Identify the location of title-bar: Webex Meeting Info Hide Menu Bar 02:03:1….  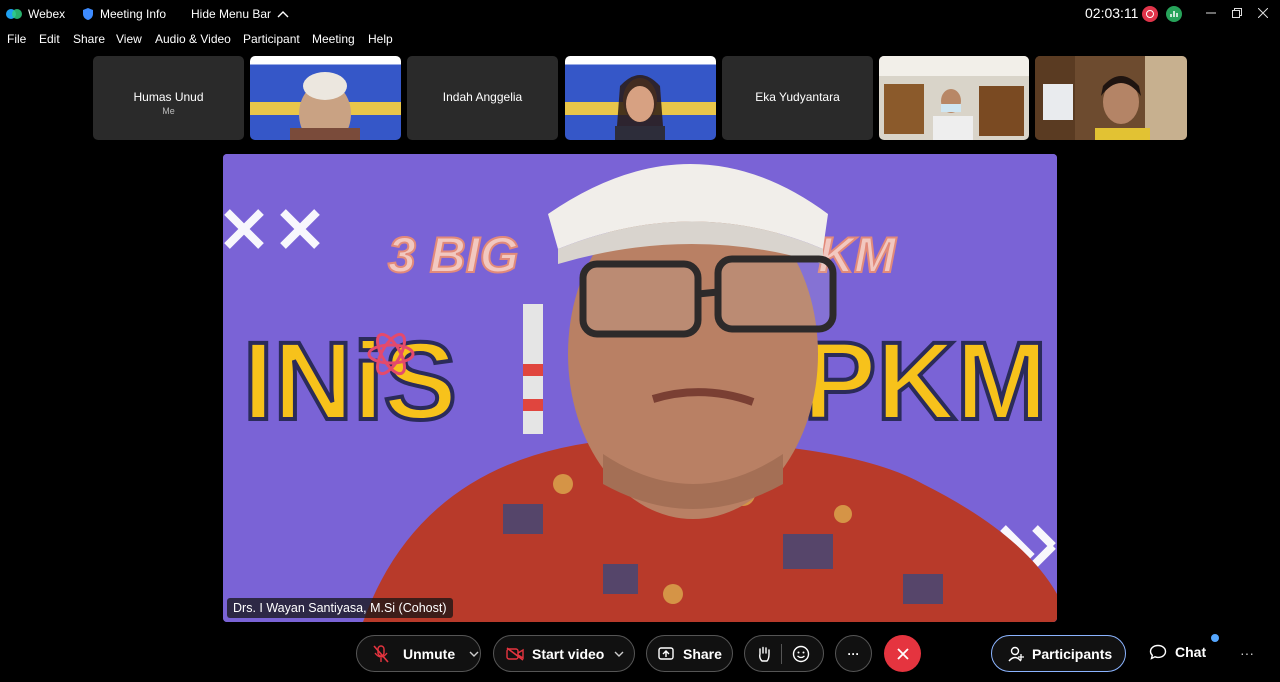
(640, 14).